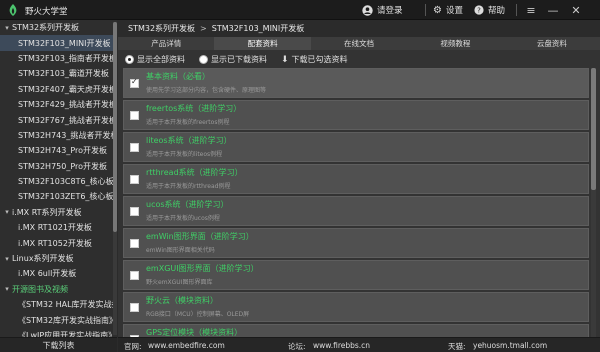  What do you see at coordinates (115, 127) in the screenshot?
I see `sidebar-scroll-thumb` at bounding box center [115, 127].